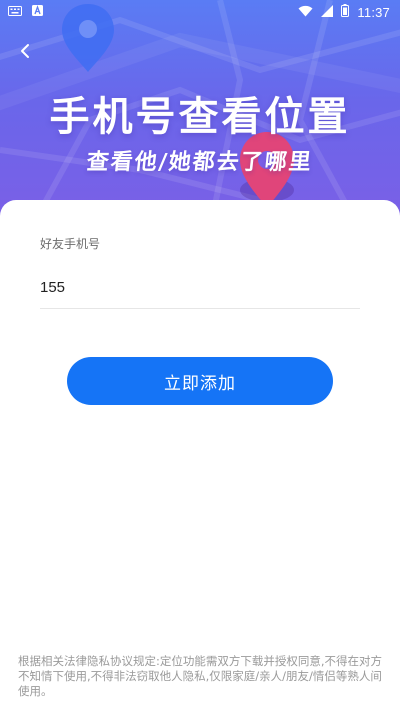 This screenshot has height=712, width=400. I want to click on keyboard-icon, so click(15, 12).